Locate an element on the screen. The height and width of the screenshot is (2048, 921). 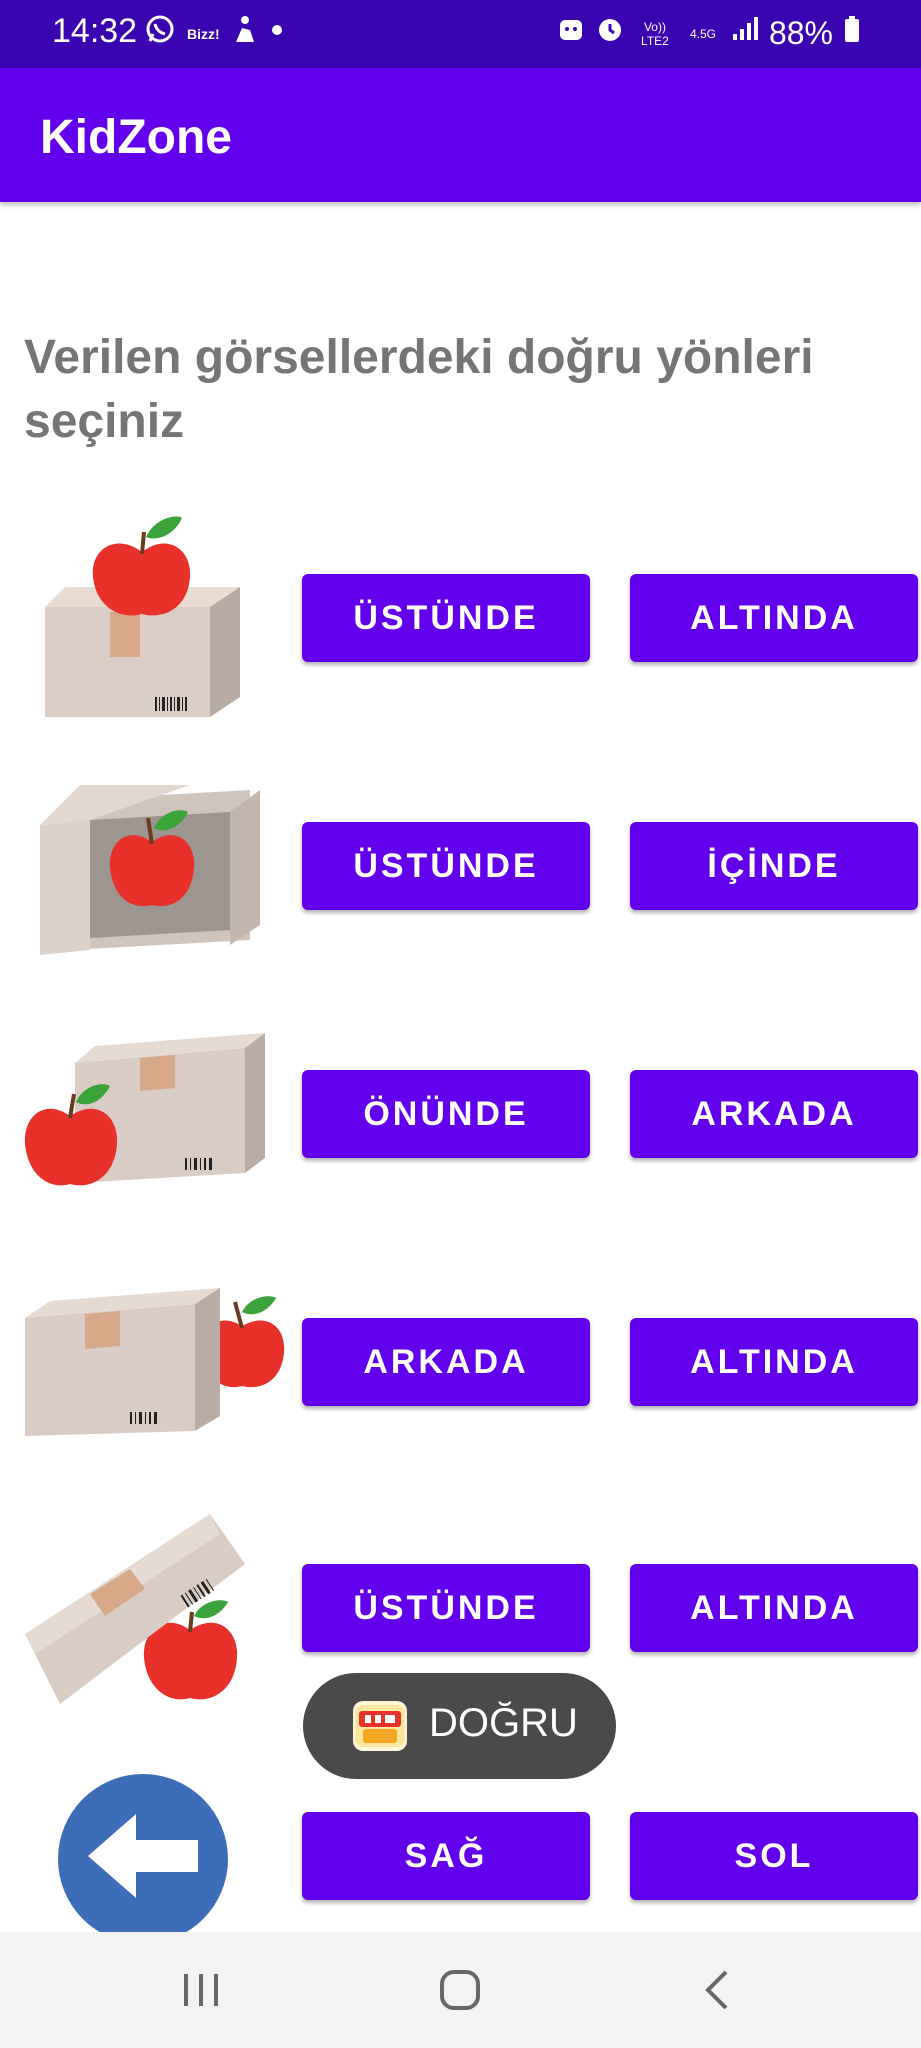
notification-icons: Bizz! is located at coordinates (214, 33).